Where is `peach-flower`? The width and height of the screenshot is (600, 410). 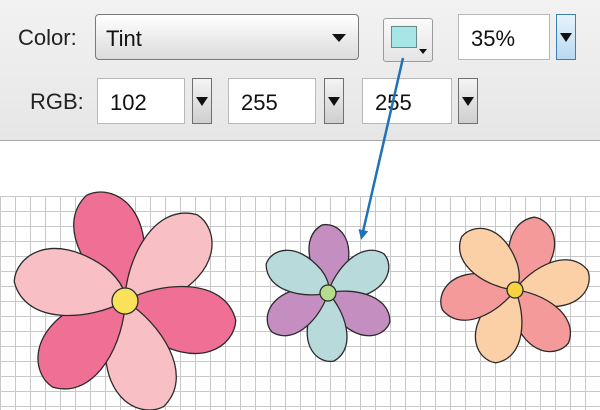 peach-flower is located at coordinates (515, 290).